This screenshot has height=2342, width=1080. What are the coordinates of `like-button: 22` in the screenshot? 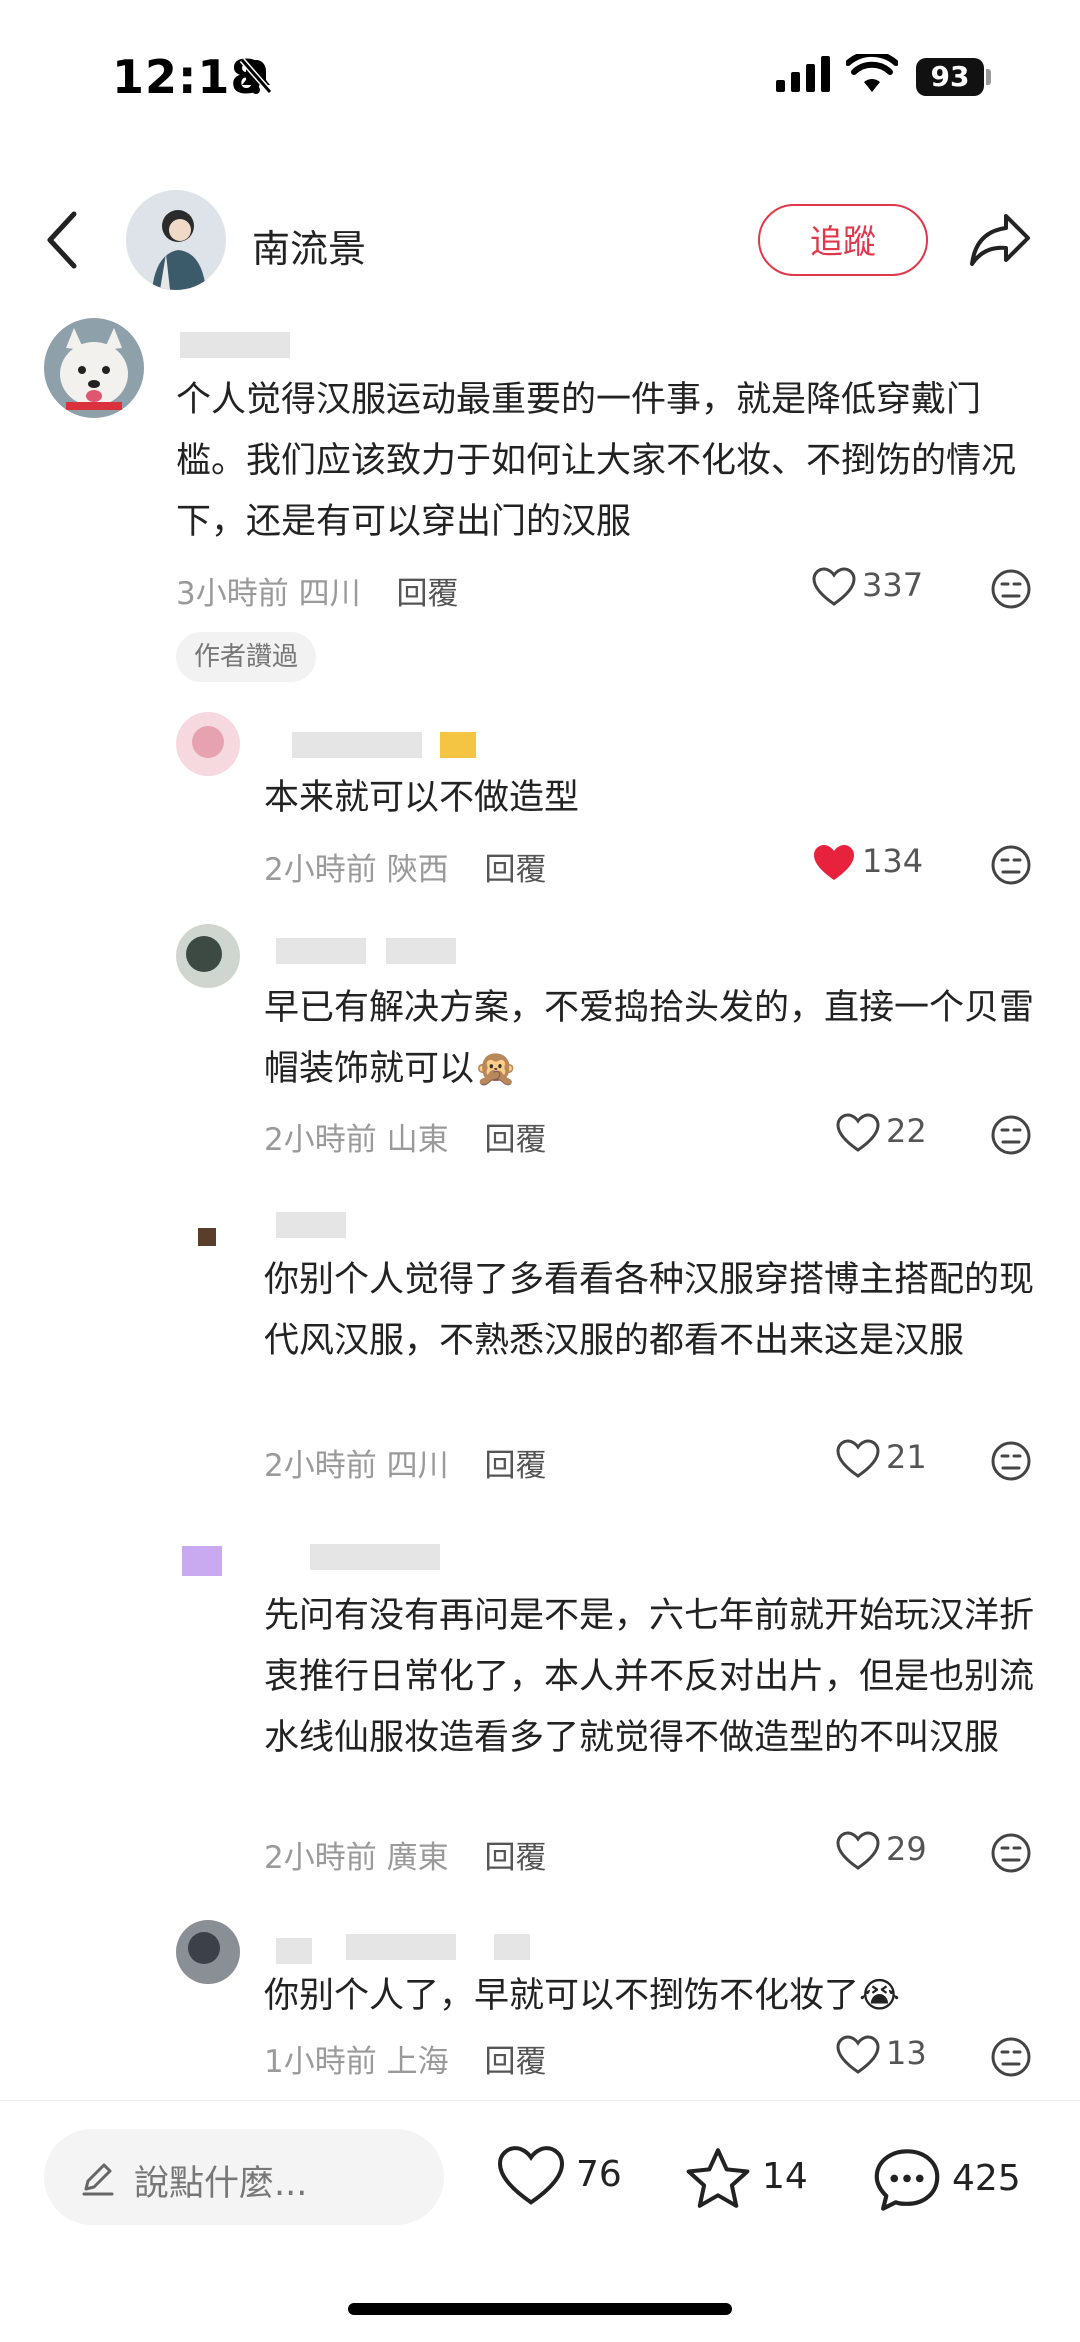 It's located at (881, 1132).